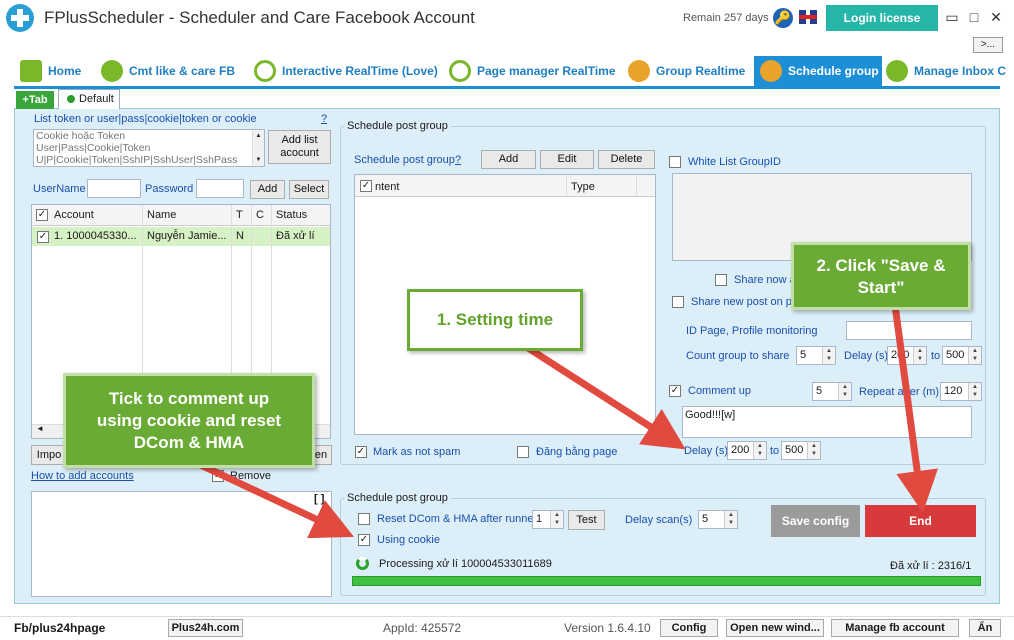  What do you see at coordinates (495, 320) in the screenshot?
I see `callout-setting-time: 1. Setting time` at bounding box center [495, 320].